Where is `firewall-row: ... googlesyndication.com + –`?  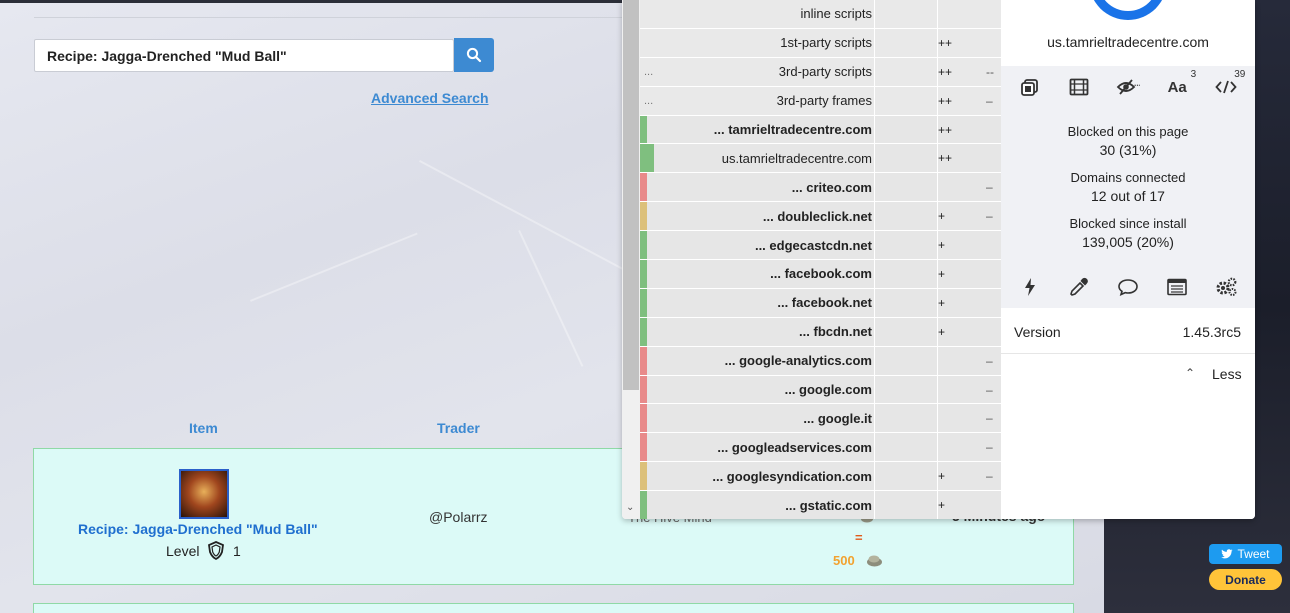
firewall-row: ... googlesyndication.com + – is located at coordinates (820, 477).